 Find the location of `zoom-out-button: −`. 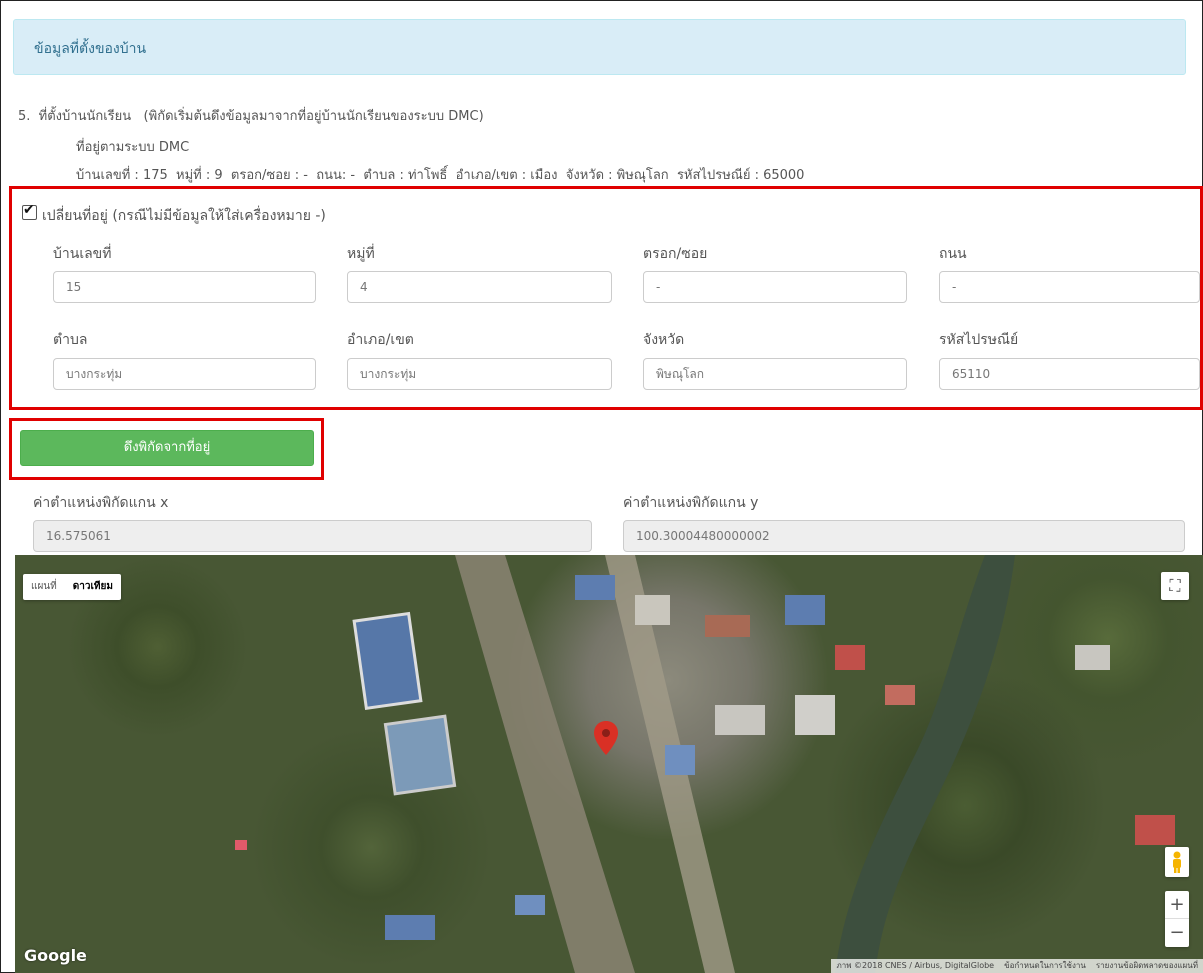

zoom-out-button: − is located at coordinates (1177, 932).